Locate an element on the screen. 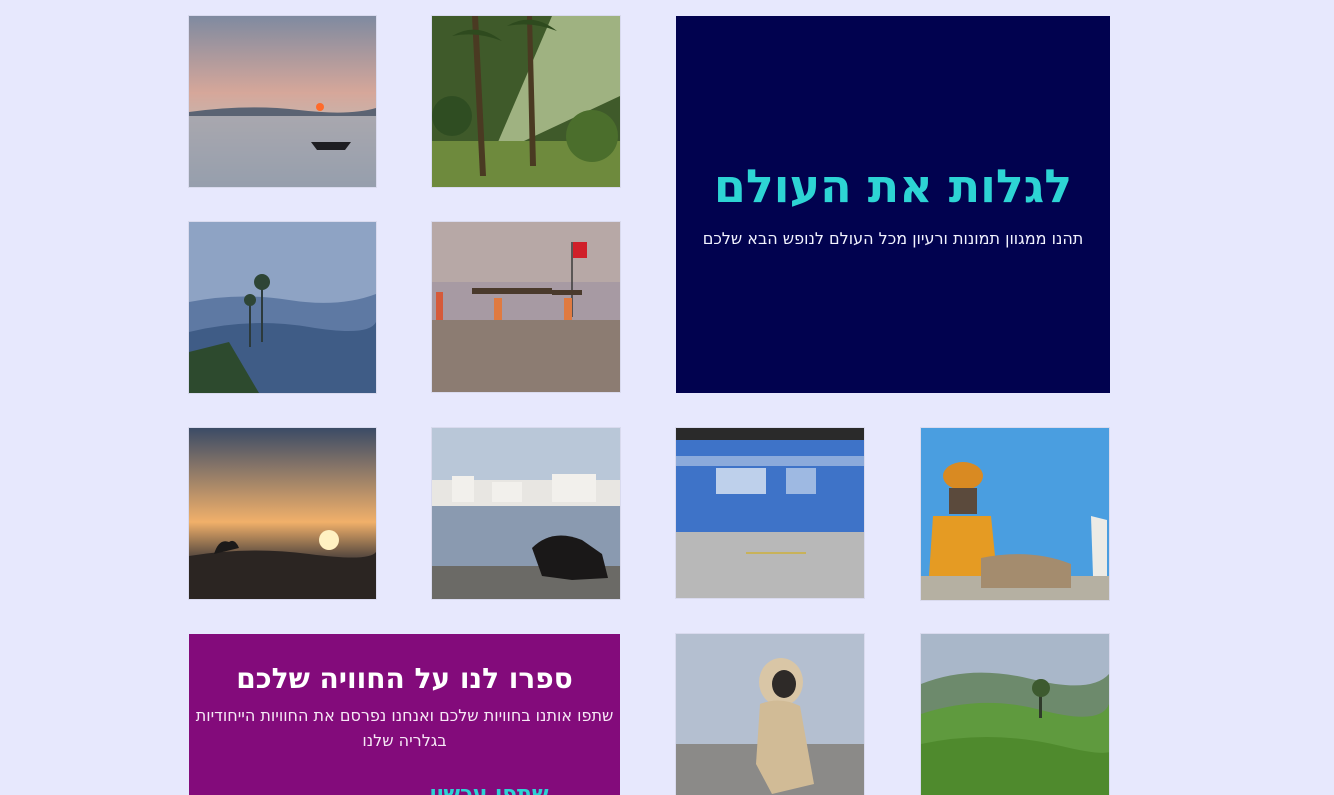 The image size is (1334, 795). photo-tea-plantation-hills is located at coordinates (1015, 714).